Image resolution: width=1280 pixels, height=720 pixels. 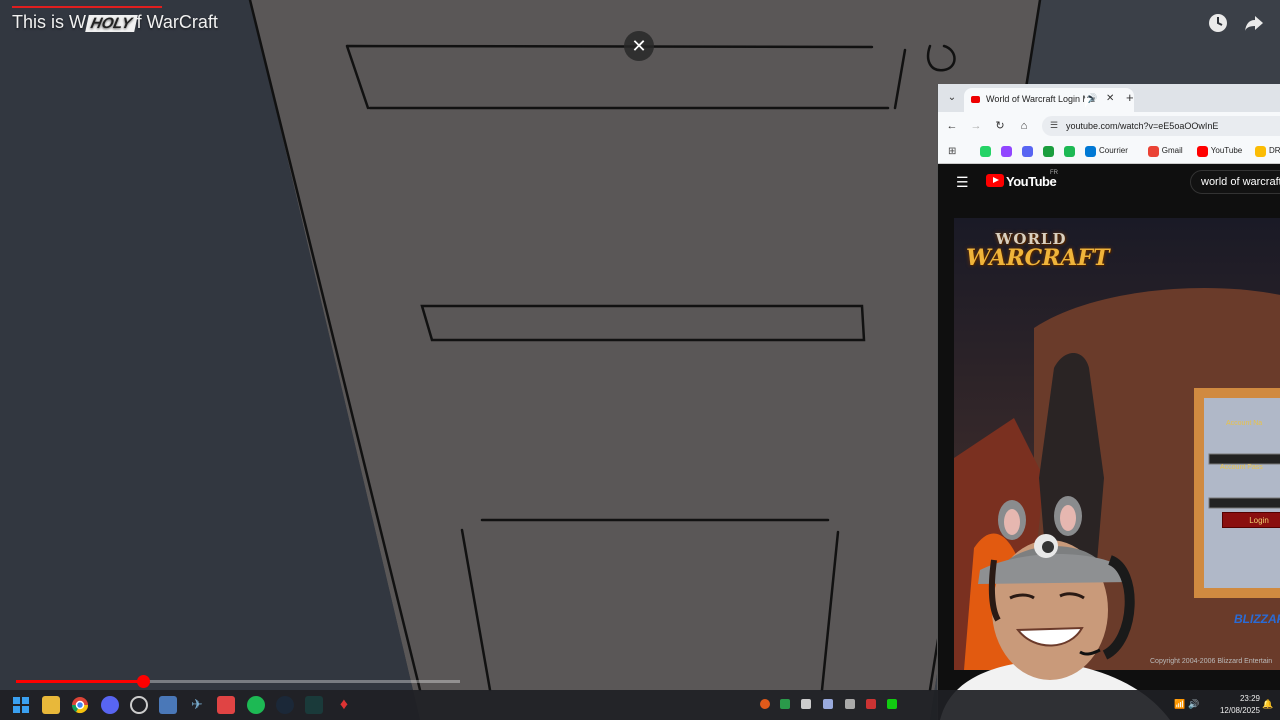 I want to click on youtube-header: ☰ YouTube FR world of warcraft, so click(x=1109, y=182).